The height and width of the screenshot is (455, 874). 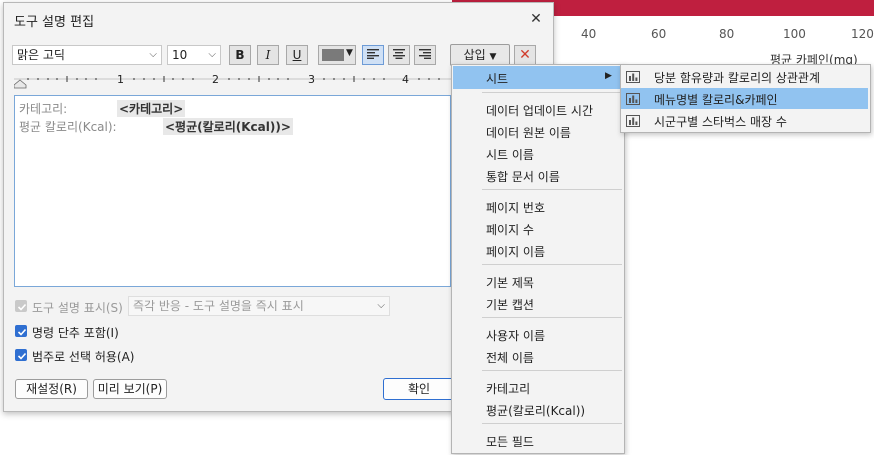 I want to click on ruler: 1 2 3 4, so click(x=232, y=80).